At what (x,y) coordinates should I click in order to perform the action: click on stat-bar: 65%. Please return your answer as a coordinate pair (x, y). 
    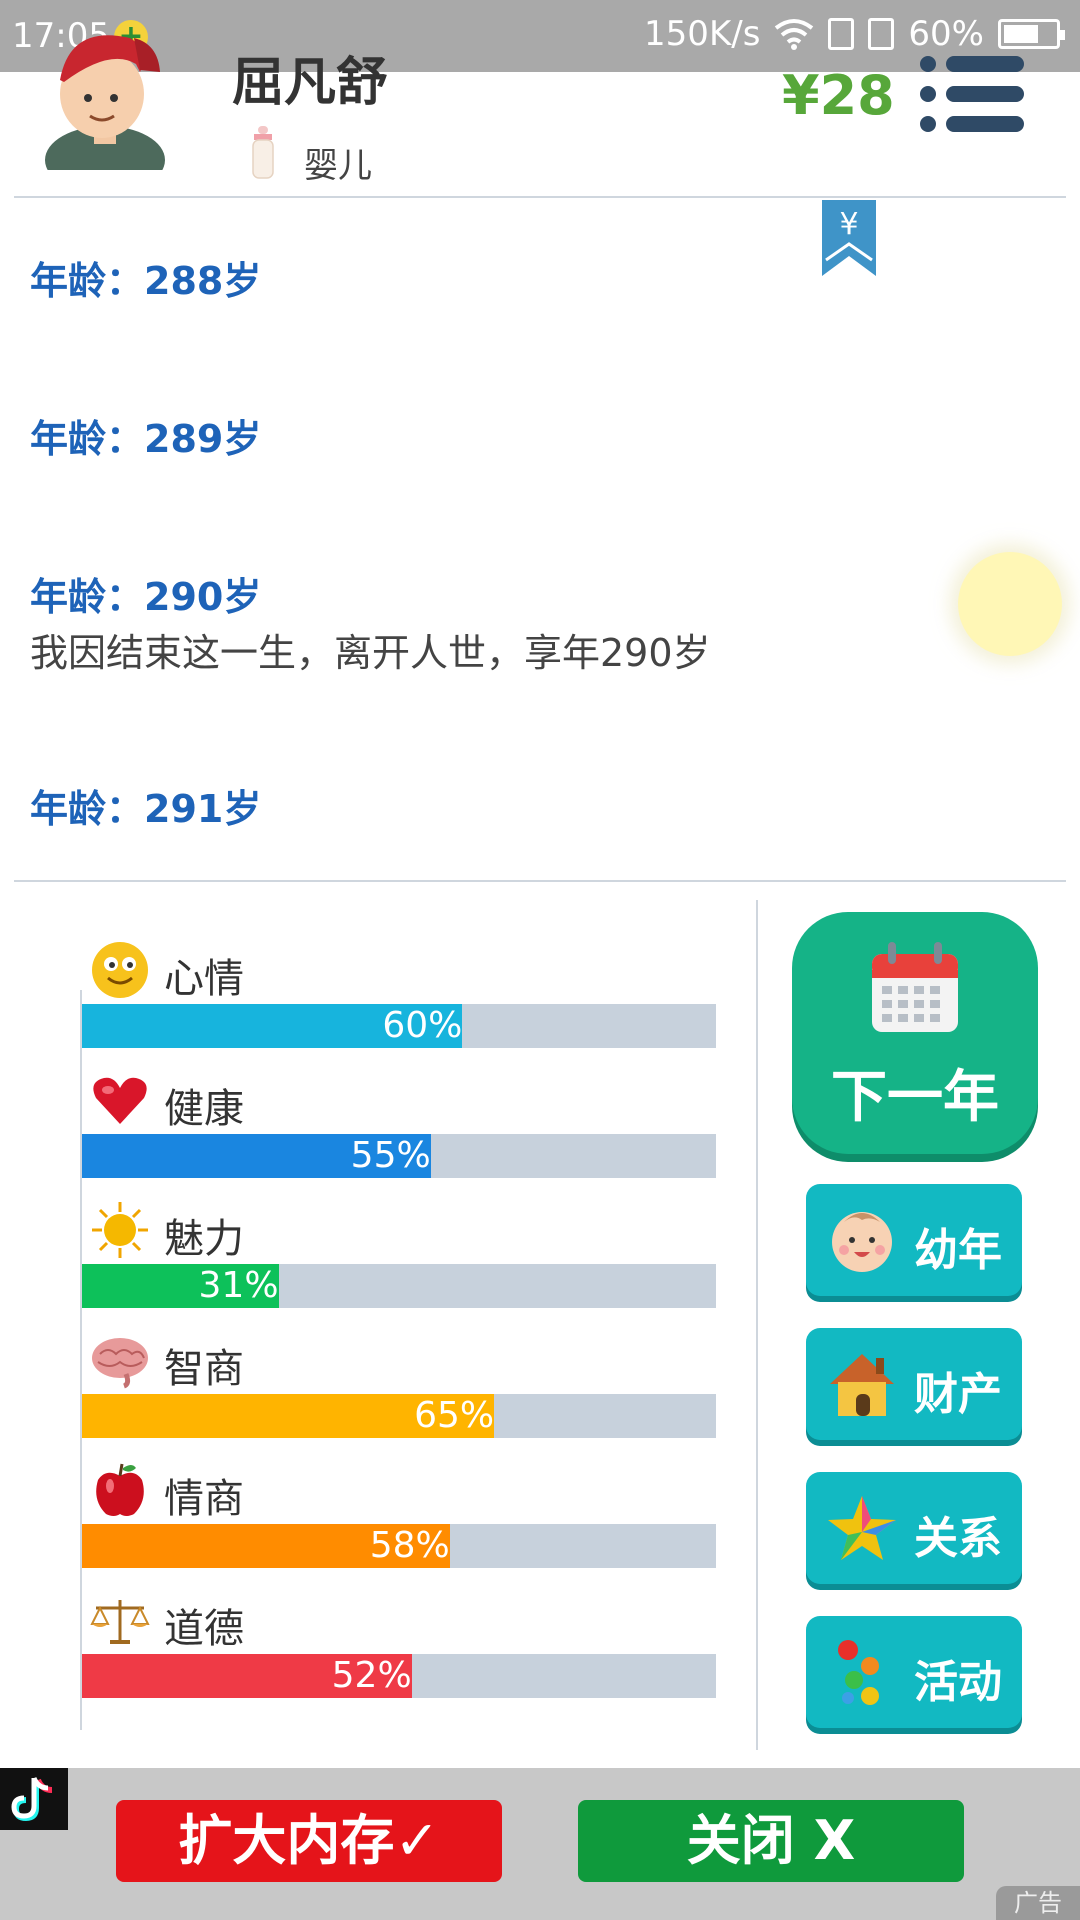
    Looking at the image, I should click on (399, 1416).